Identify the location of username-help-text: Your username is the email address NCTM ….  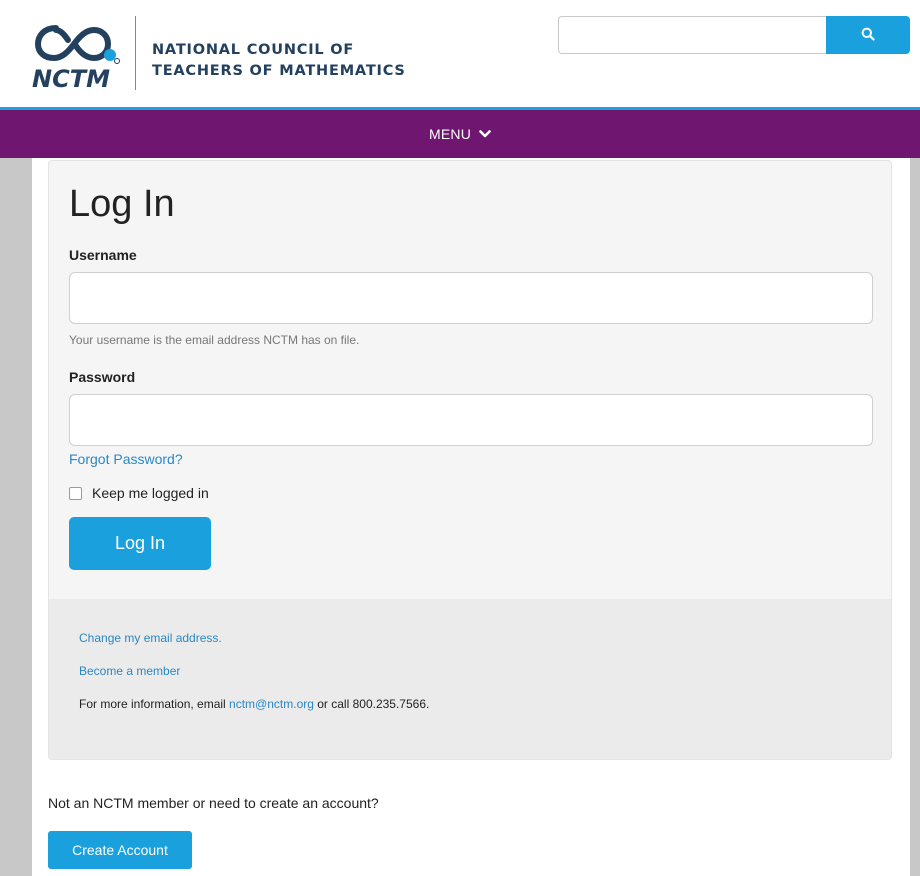
(214, 340).